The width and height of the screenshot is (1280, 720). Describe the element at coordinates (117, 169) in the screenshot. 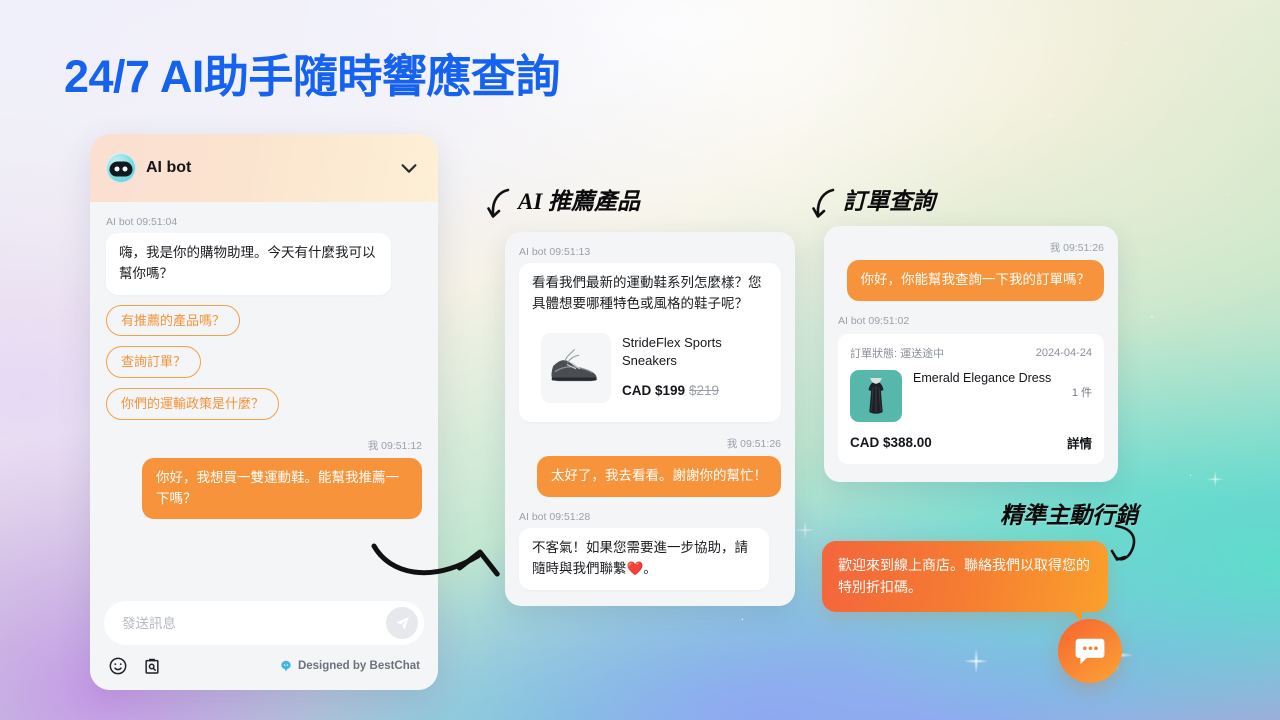

I see `robot-eye-left` at that location.